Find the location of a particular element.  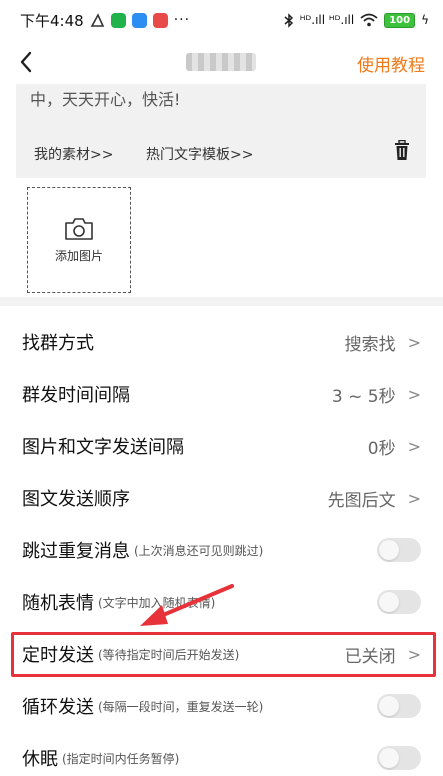

random-emoji-toggle is located at coordinates (399, 602).